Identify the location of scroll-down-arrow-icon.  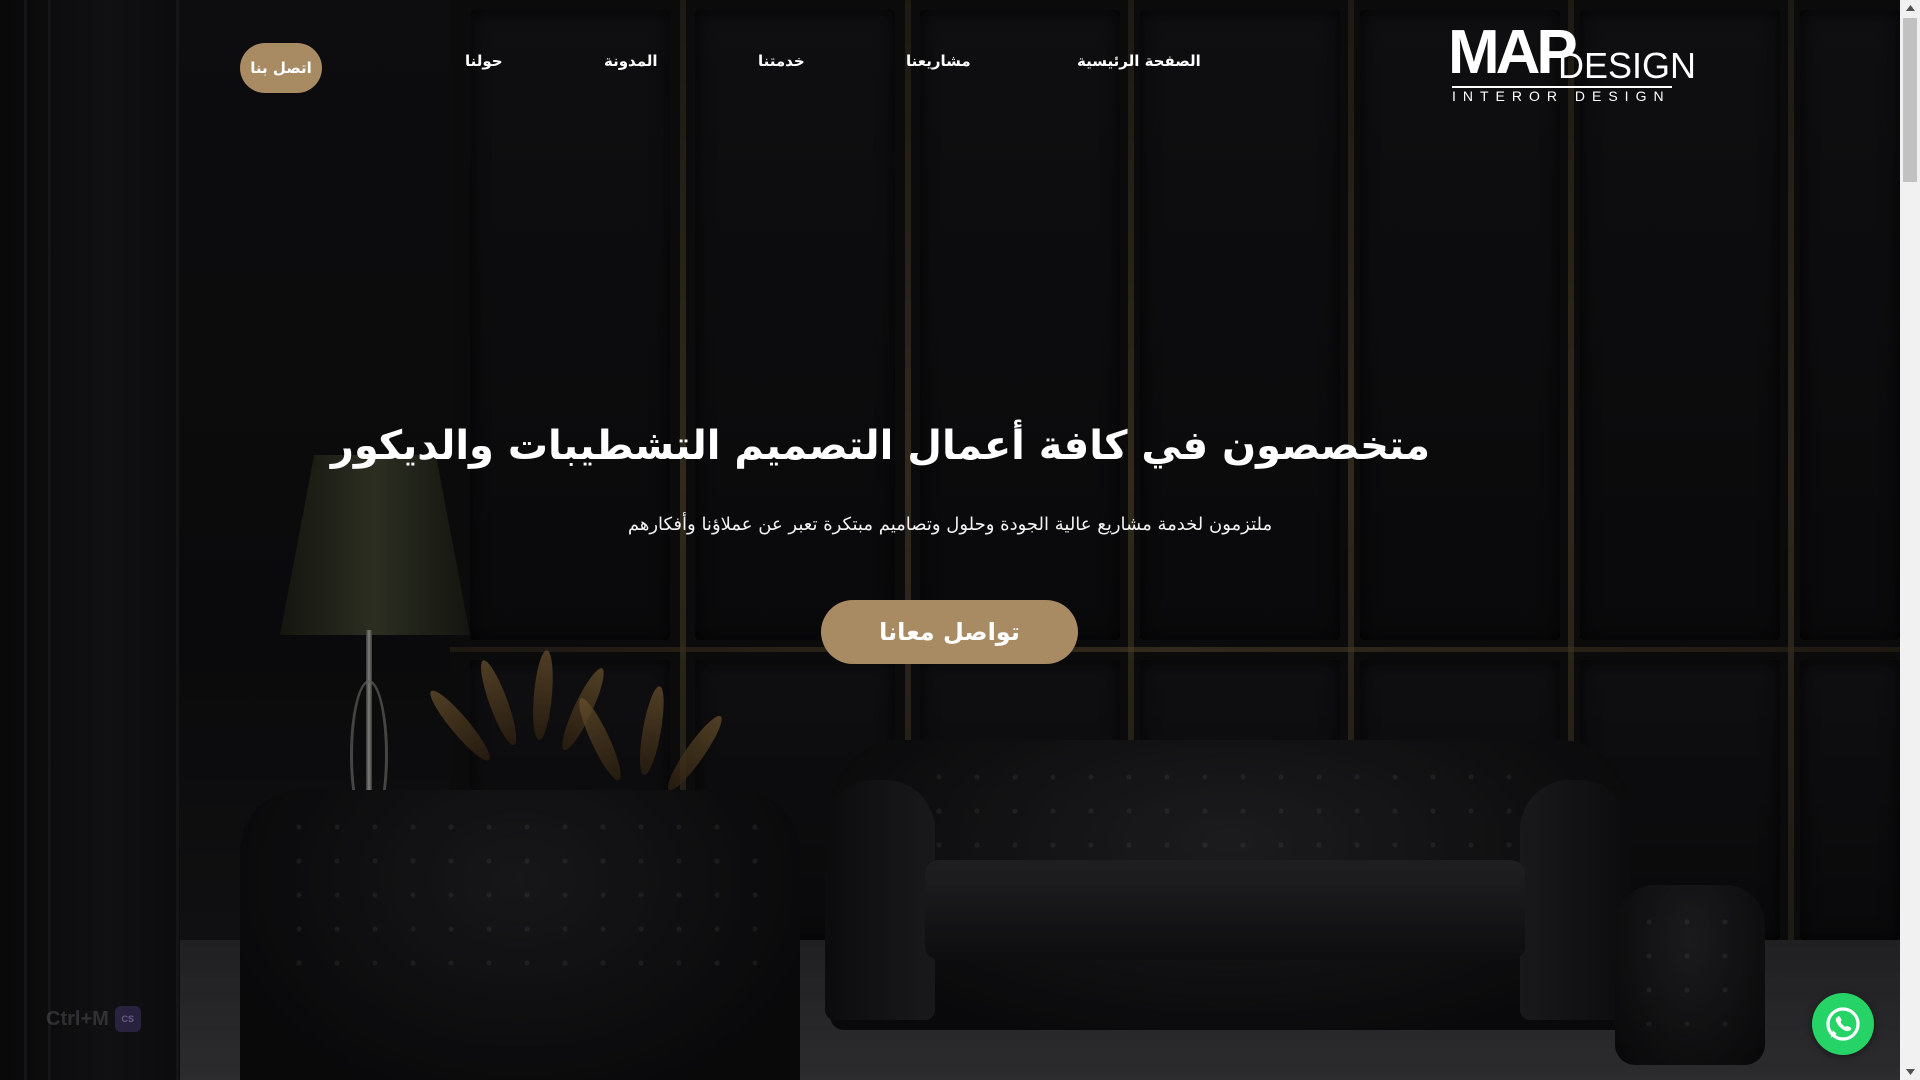
(1910, 1072).